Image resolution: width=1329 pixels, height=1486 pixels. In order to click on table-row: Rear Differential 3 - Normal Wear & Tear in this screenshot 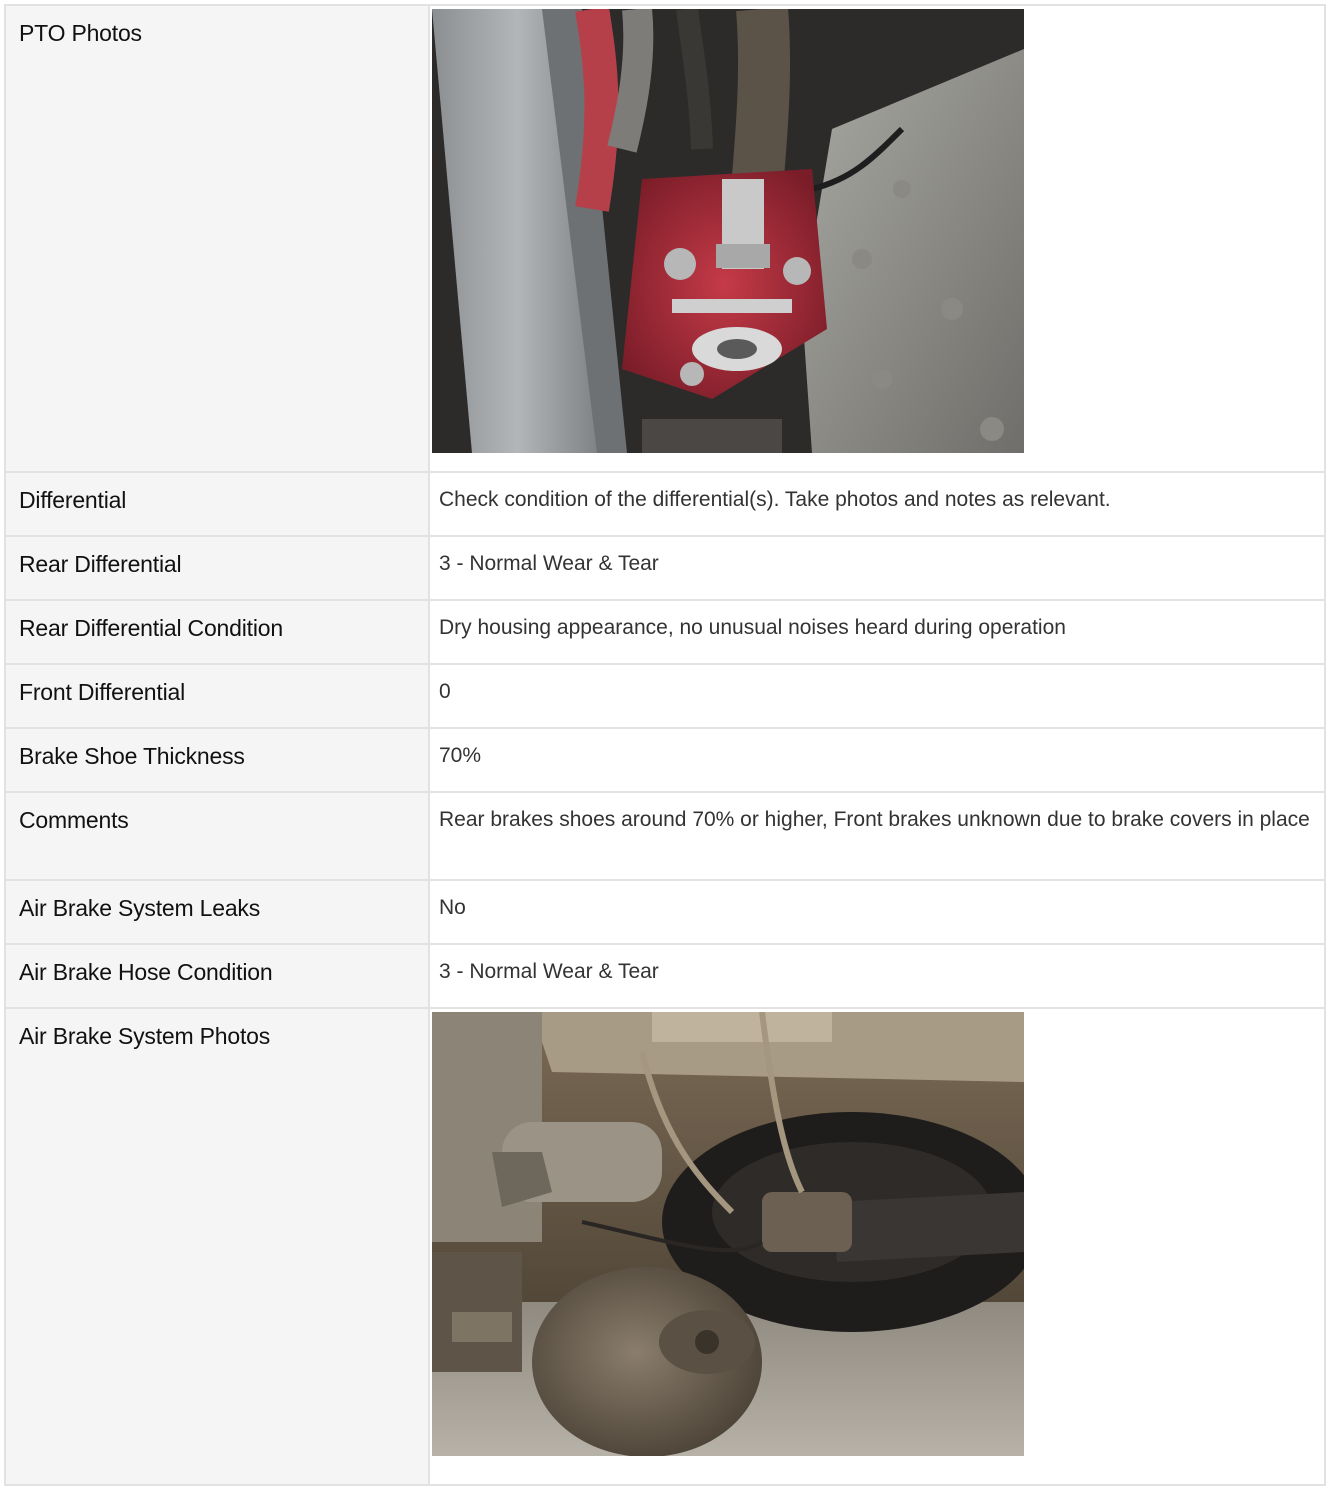, I will do `click(665, 568)`.